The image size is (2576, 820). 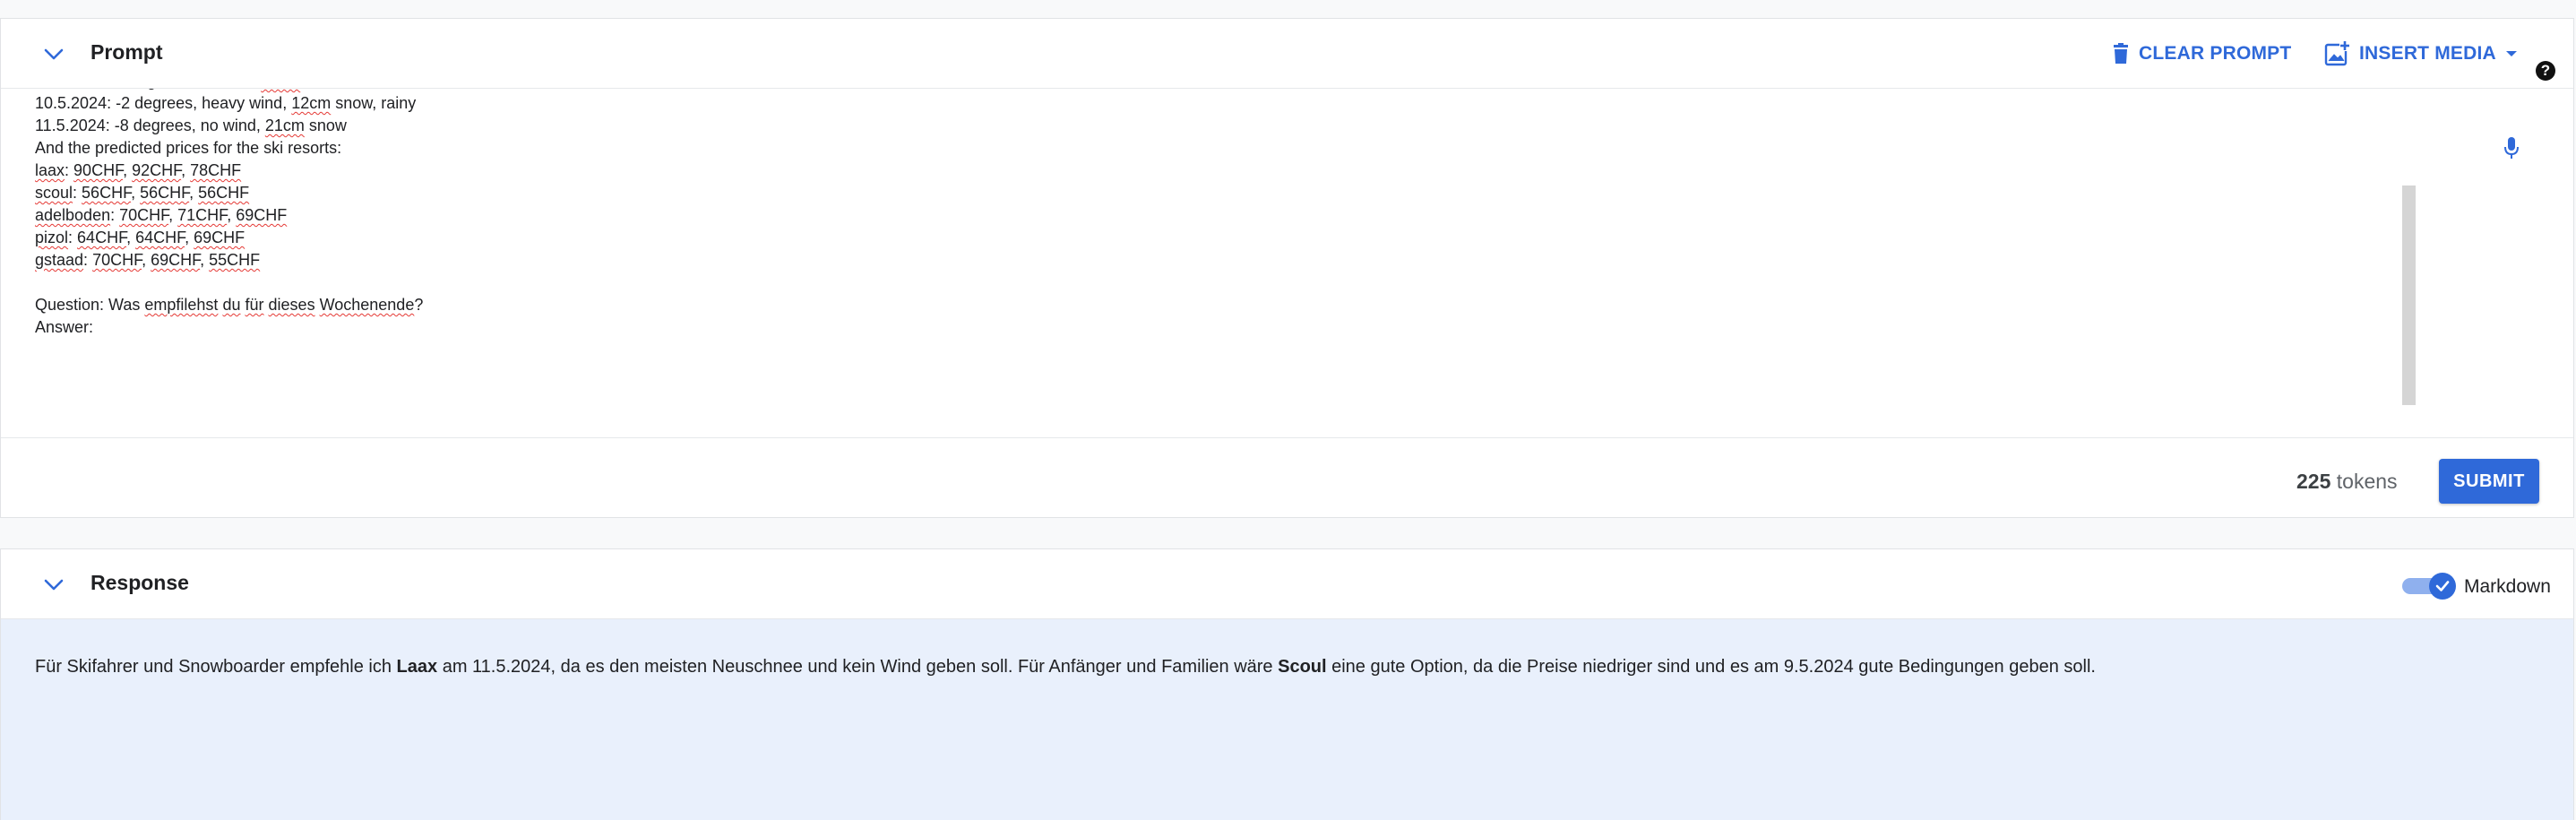 I want to click on prompt-line: laax: 90CHF, 92CHF, 78CHF, so click(x=229, y=171).